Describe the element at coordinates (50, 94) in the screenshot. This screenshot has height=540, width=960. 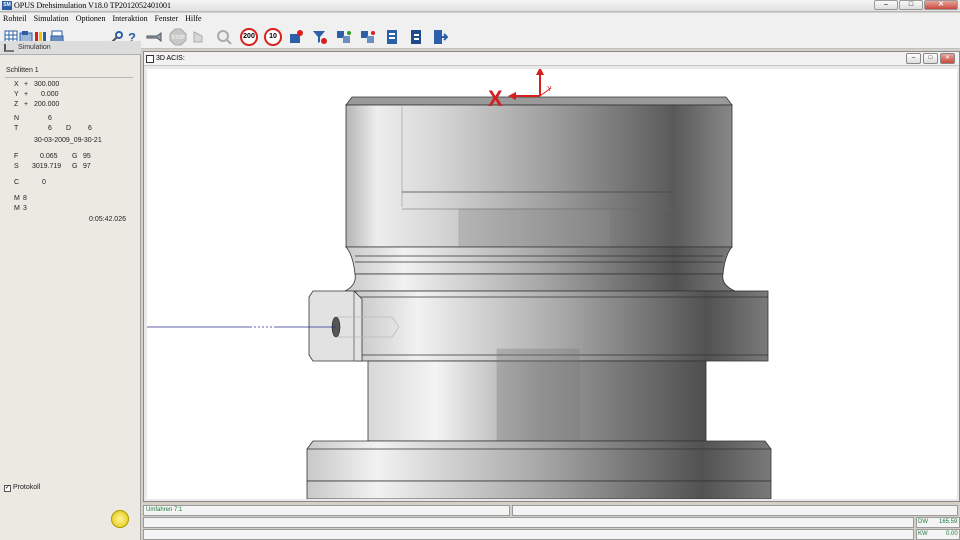
I see `y-value: 0.000` at that location.